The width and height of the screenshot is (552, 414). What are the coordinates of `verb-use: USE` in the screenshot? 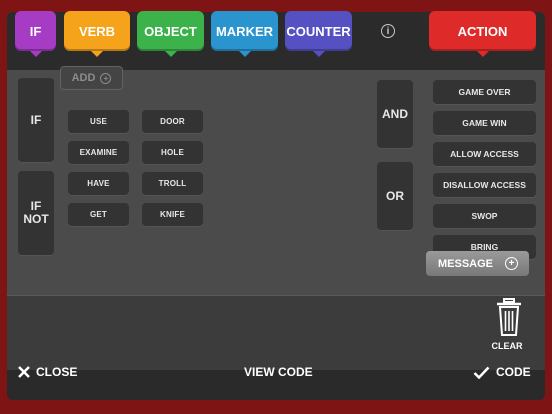 It's located at (98, 121).